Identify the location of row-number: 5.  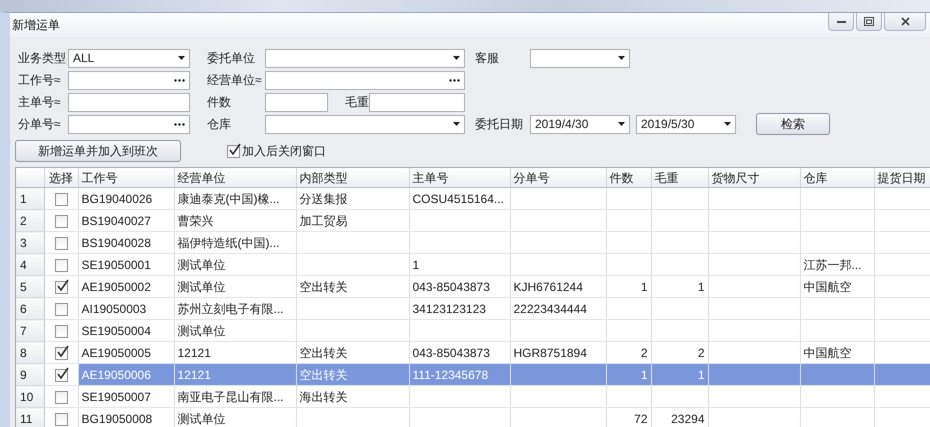
(30, 287).